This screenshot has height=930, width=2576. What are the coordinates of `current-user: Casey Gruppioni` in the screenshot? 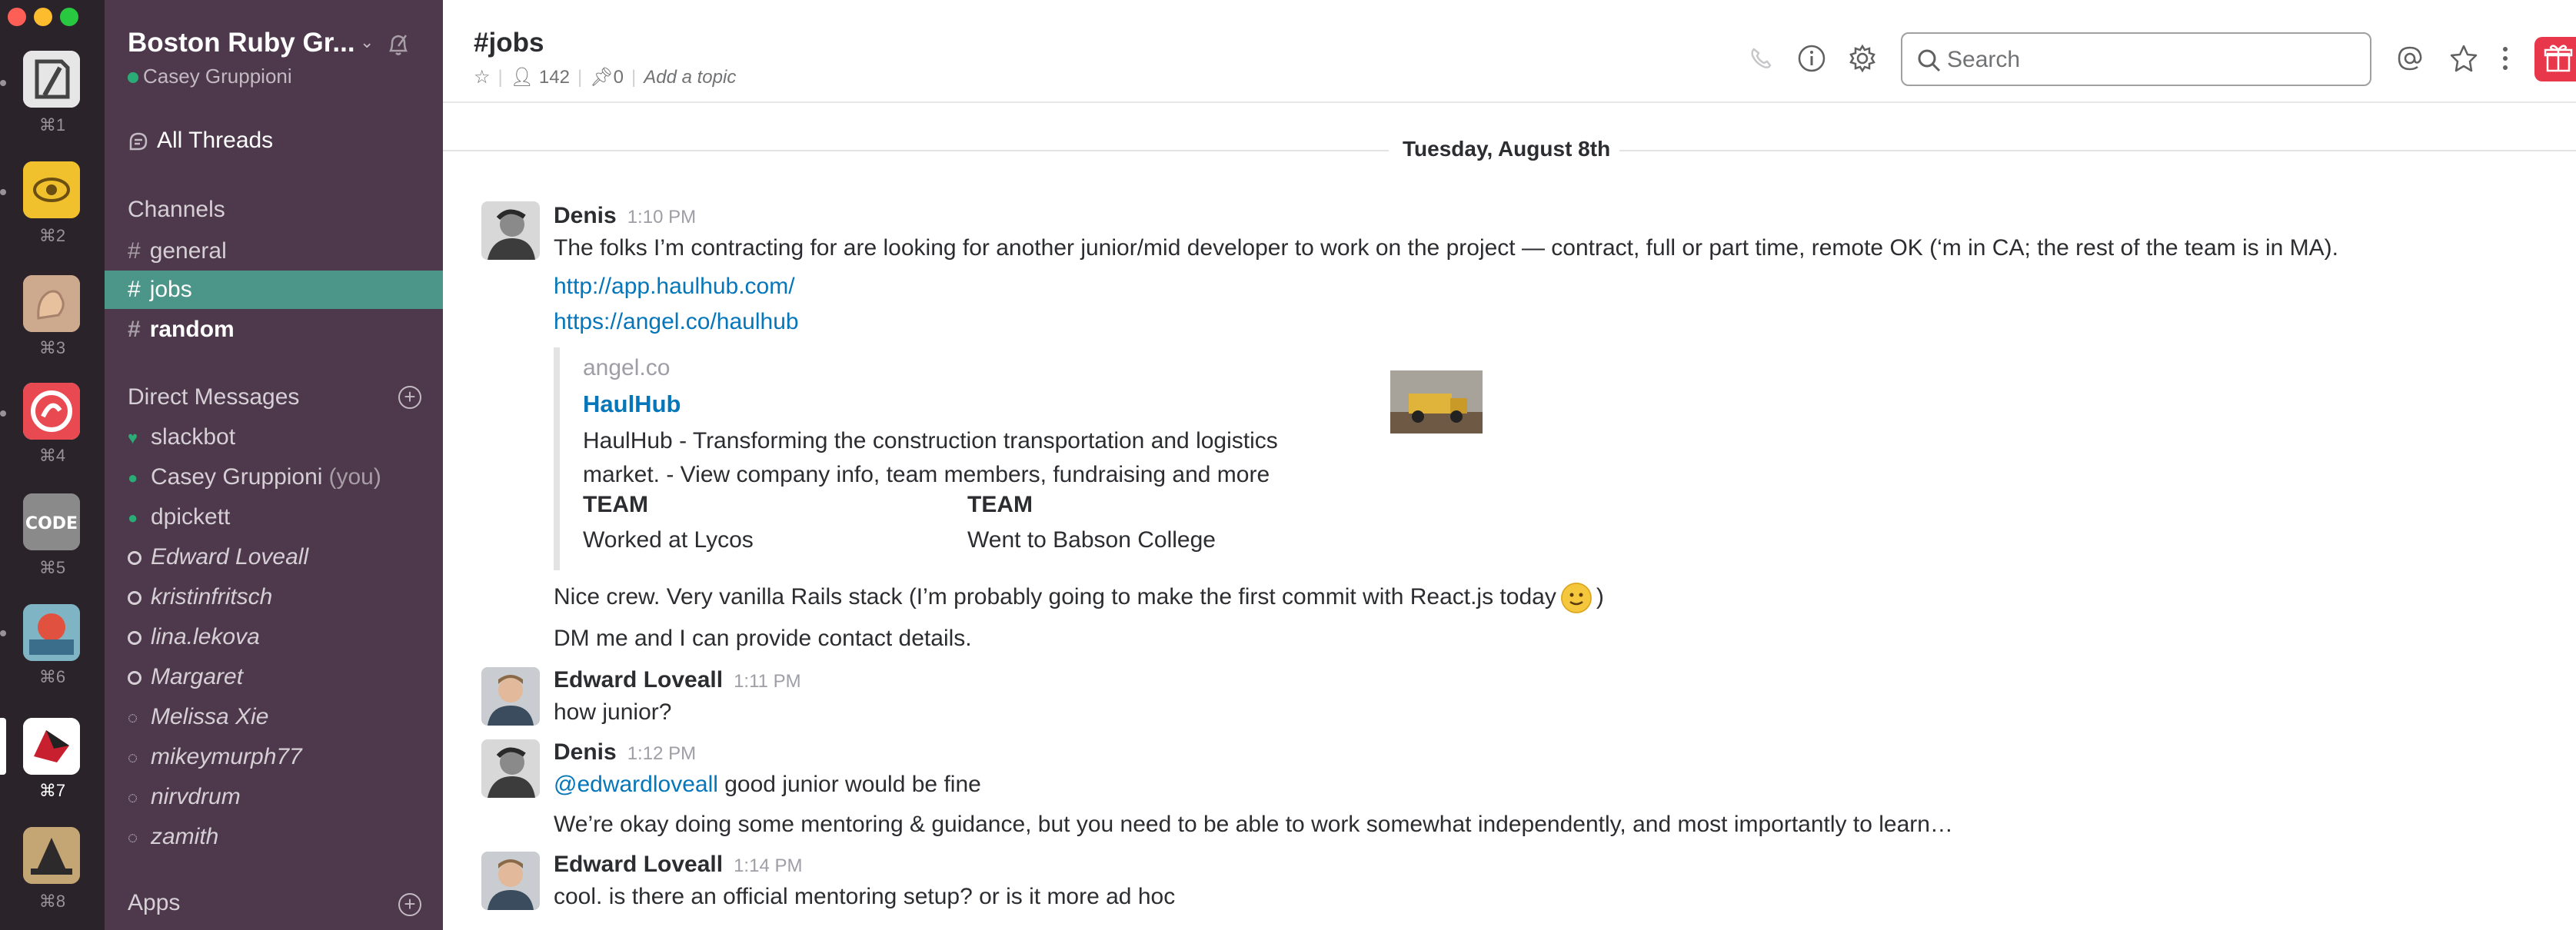 It's located at (210, 76).